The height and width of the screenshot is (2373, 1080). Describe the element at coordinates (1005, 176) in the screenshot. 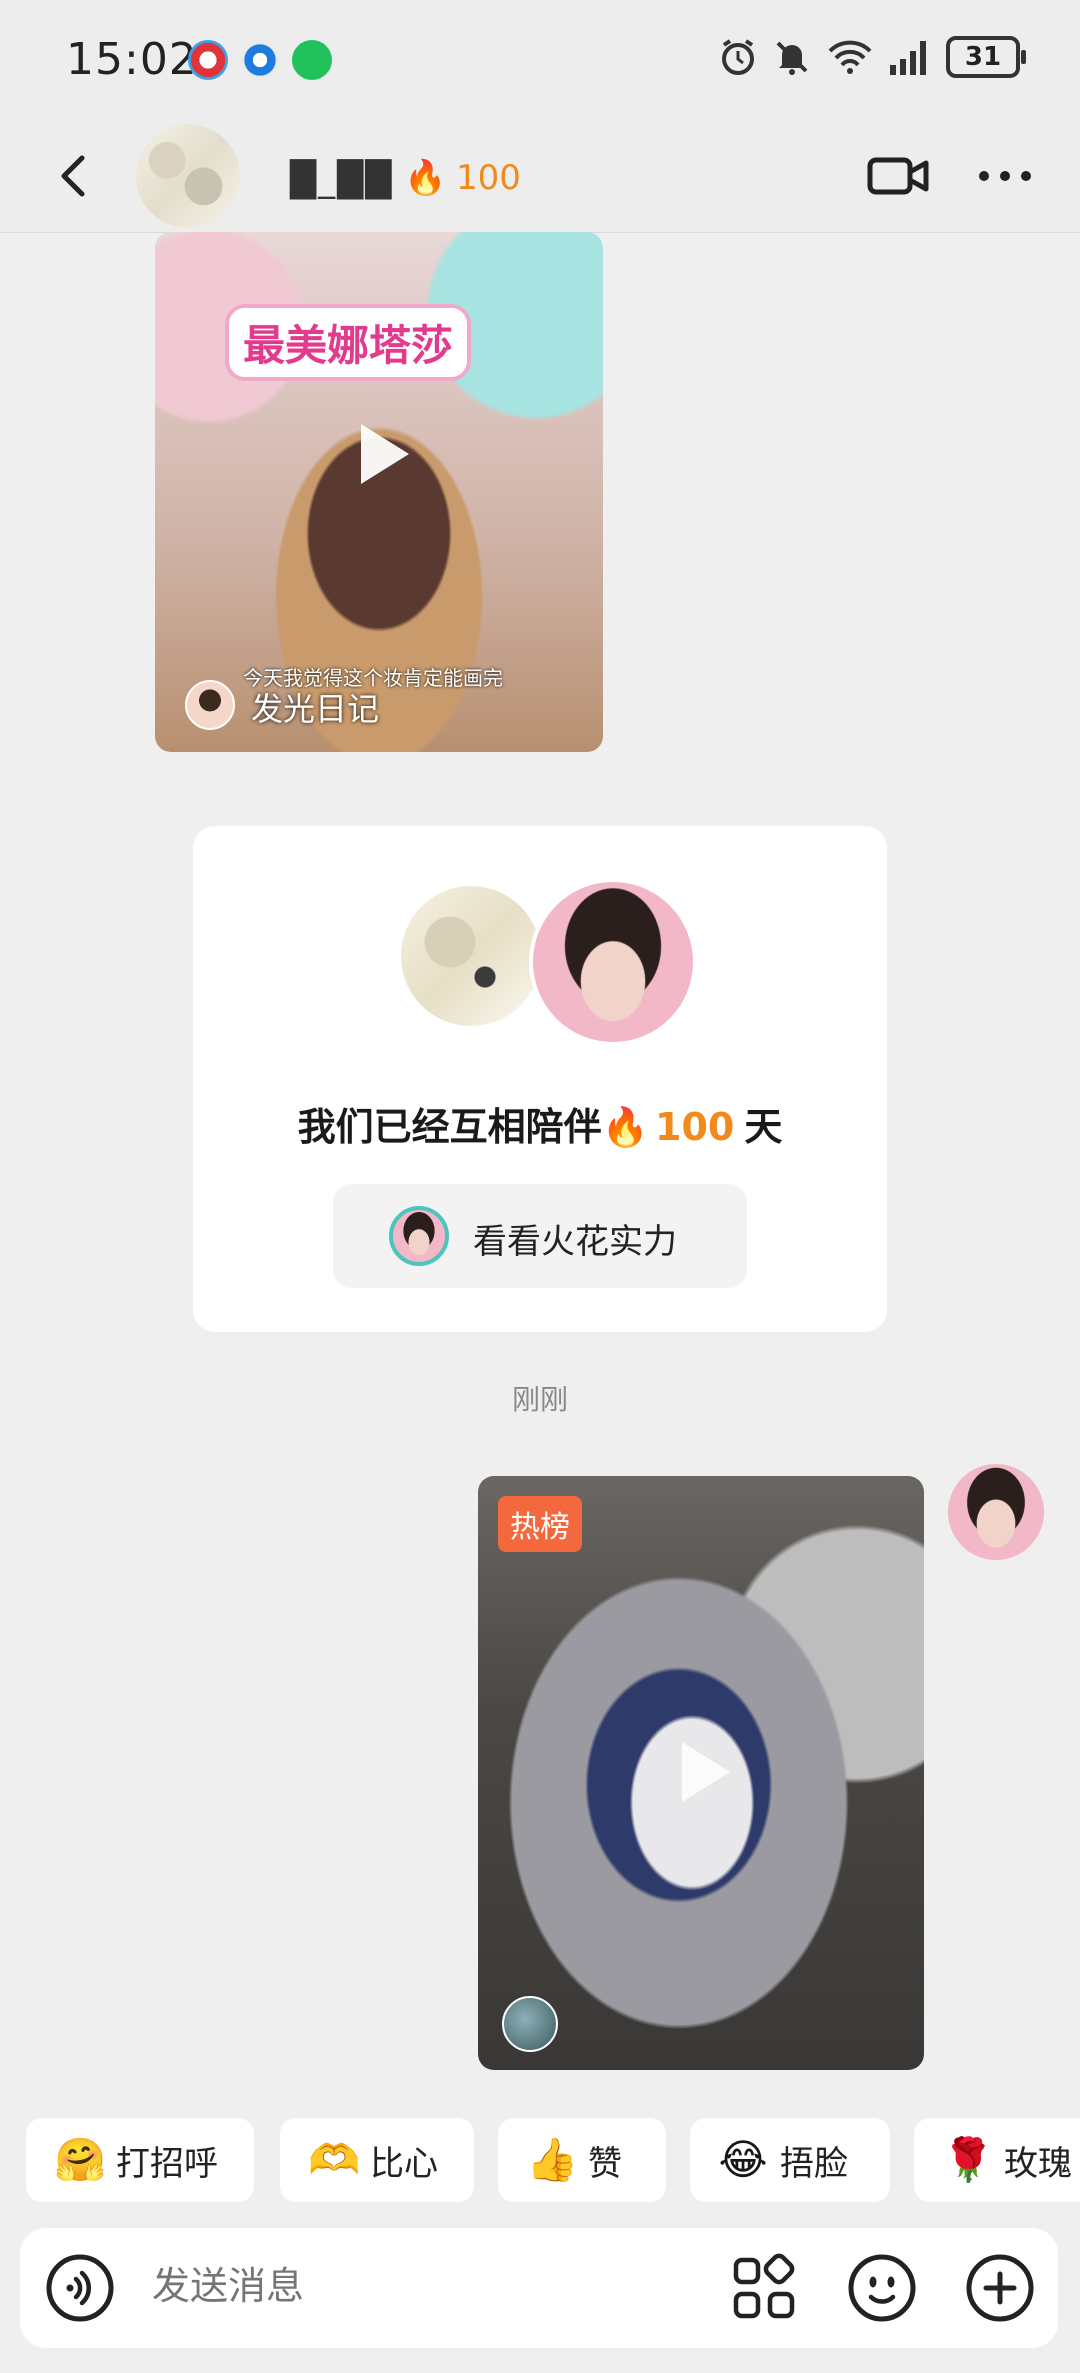

I see `more-options-icon` at that location.